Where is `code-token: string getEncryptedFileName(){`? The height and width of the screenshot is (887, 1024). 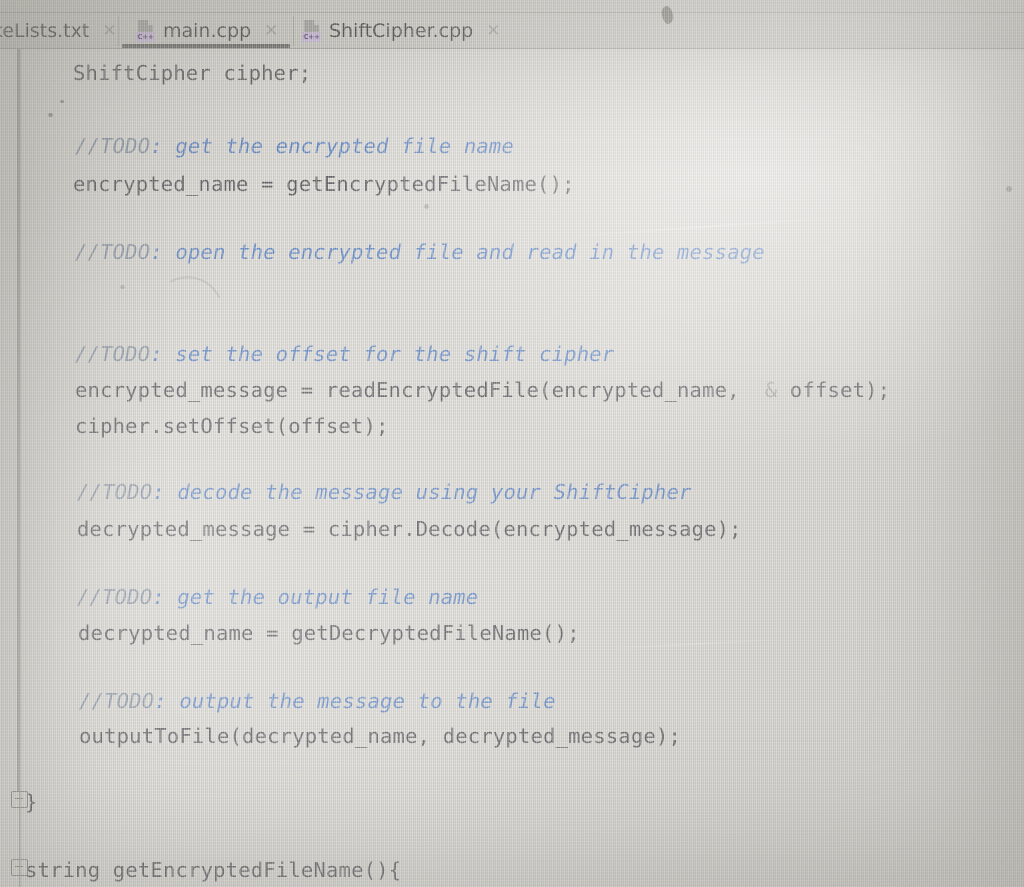
code-token: string getEncryptedFileName(){ is located at coordinates (213, 870).